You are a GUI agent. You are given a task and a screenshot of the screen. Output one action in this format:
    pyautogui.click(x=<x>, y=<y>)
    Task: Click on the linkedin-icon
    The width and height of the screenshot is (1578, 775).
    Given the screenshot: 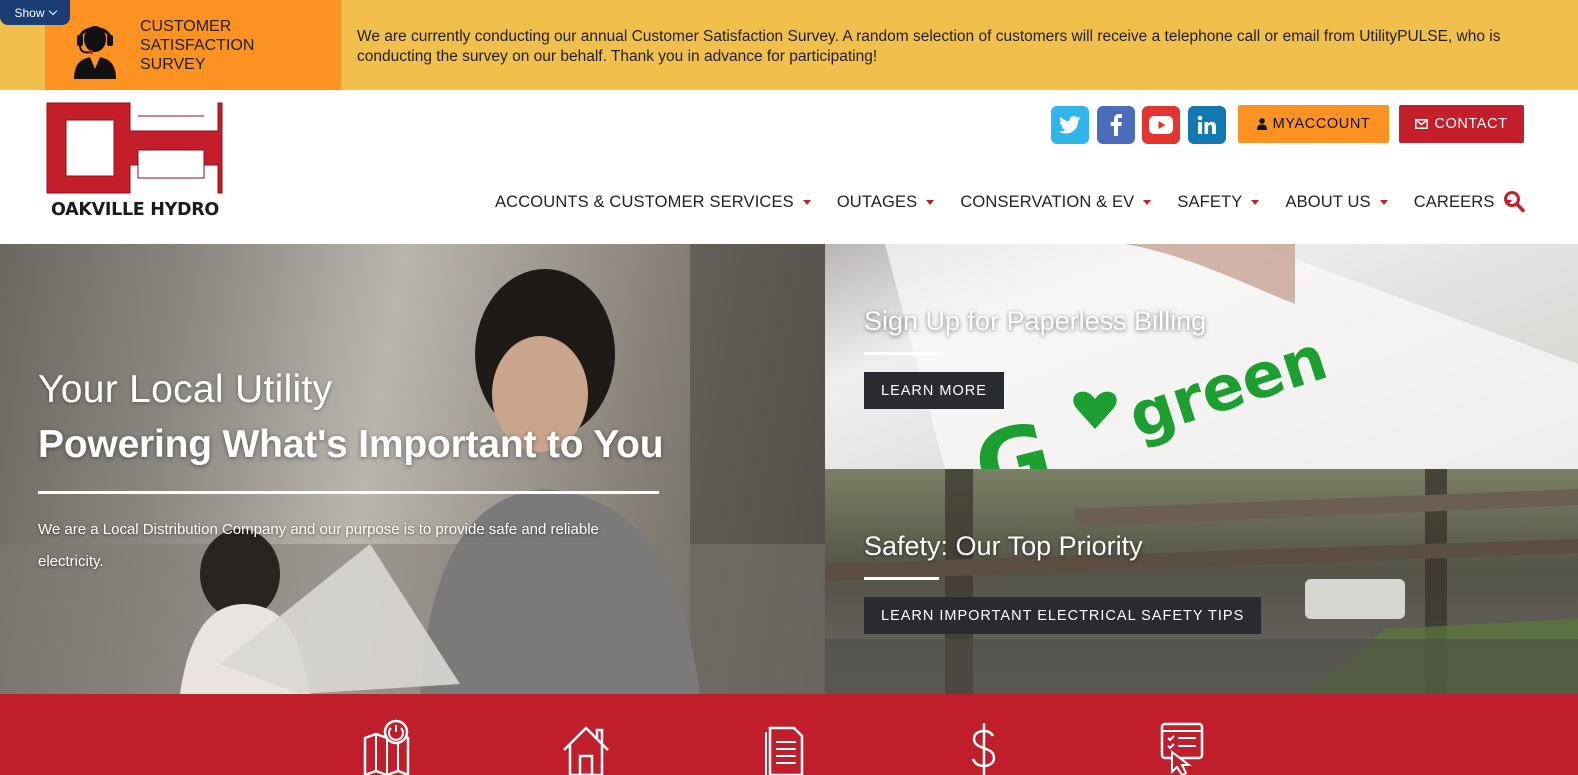 What is the action you would take?
    pyautogui.click(x=1206, y=124)
    